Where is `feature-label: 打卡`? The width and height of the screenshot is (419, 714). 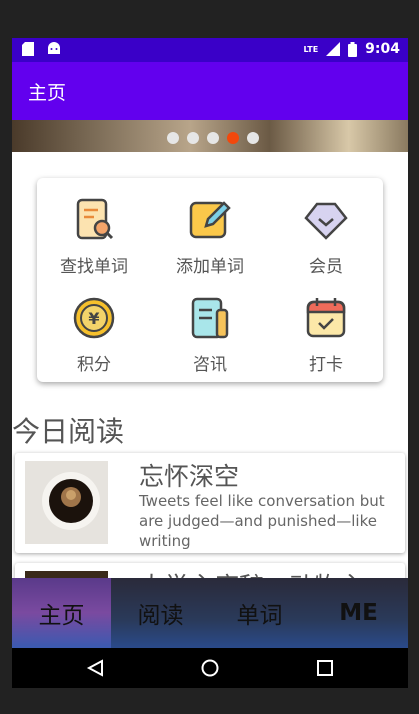 feature-label: 打卡 is located at coordinates (326, 365).